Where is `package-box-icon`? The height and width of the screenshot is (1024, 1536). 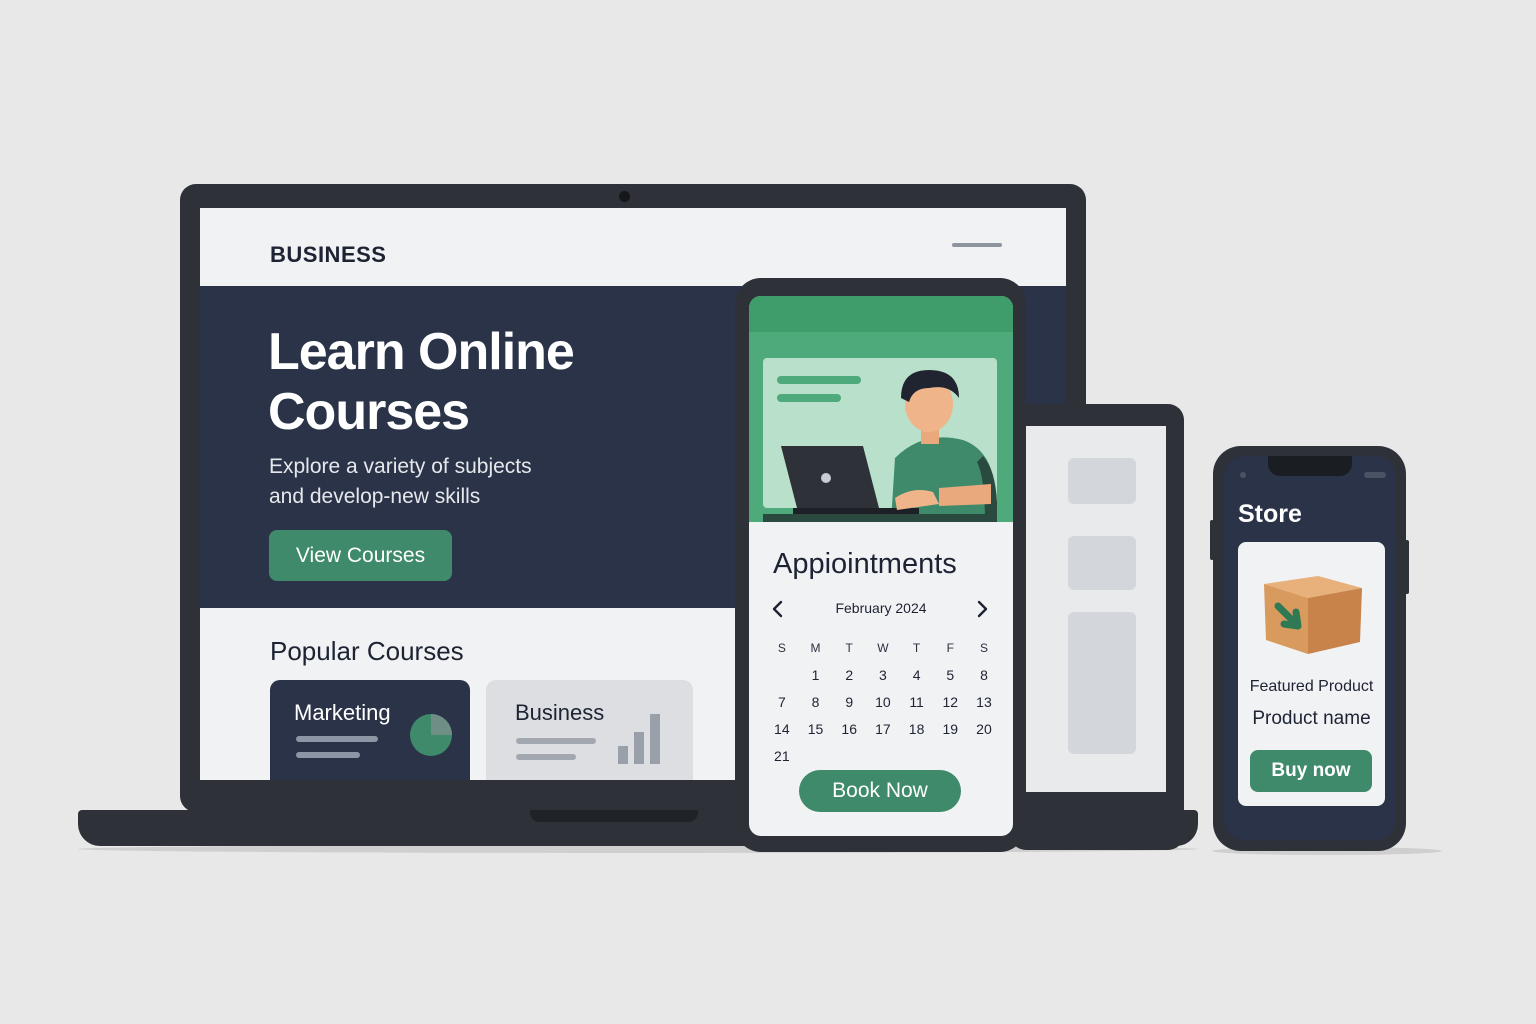 package-box-icon is located at coordinates (1313, 615).